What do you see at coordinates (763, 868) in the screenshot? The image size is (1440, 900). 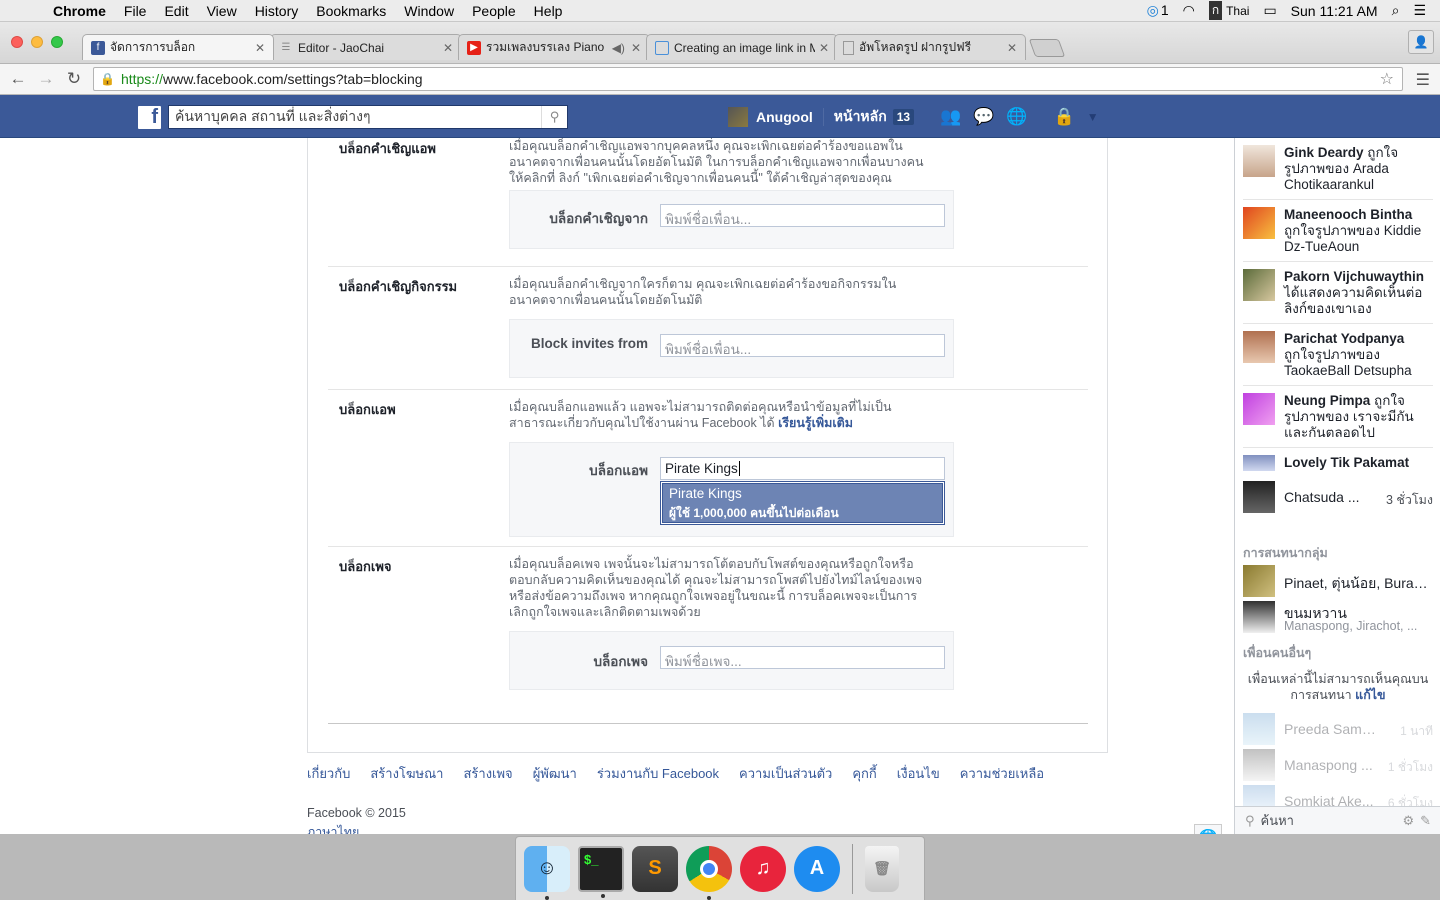 I see `itunes-icon: ♫` at bounding box center [763, 868].